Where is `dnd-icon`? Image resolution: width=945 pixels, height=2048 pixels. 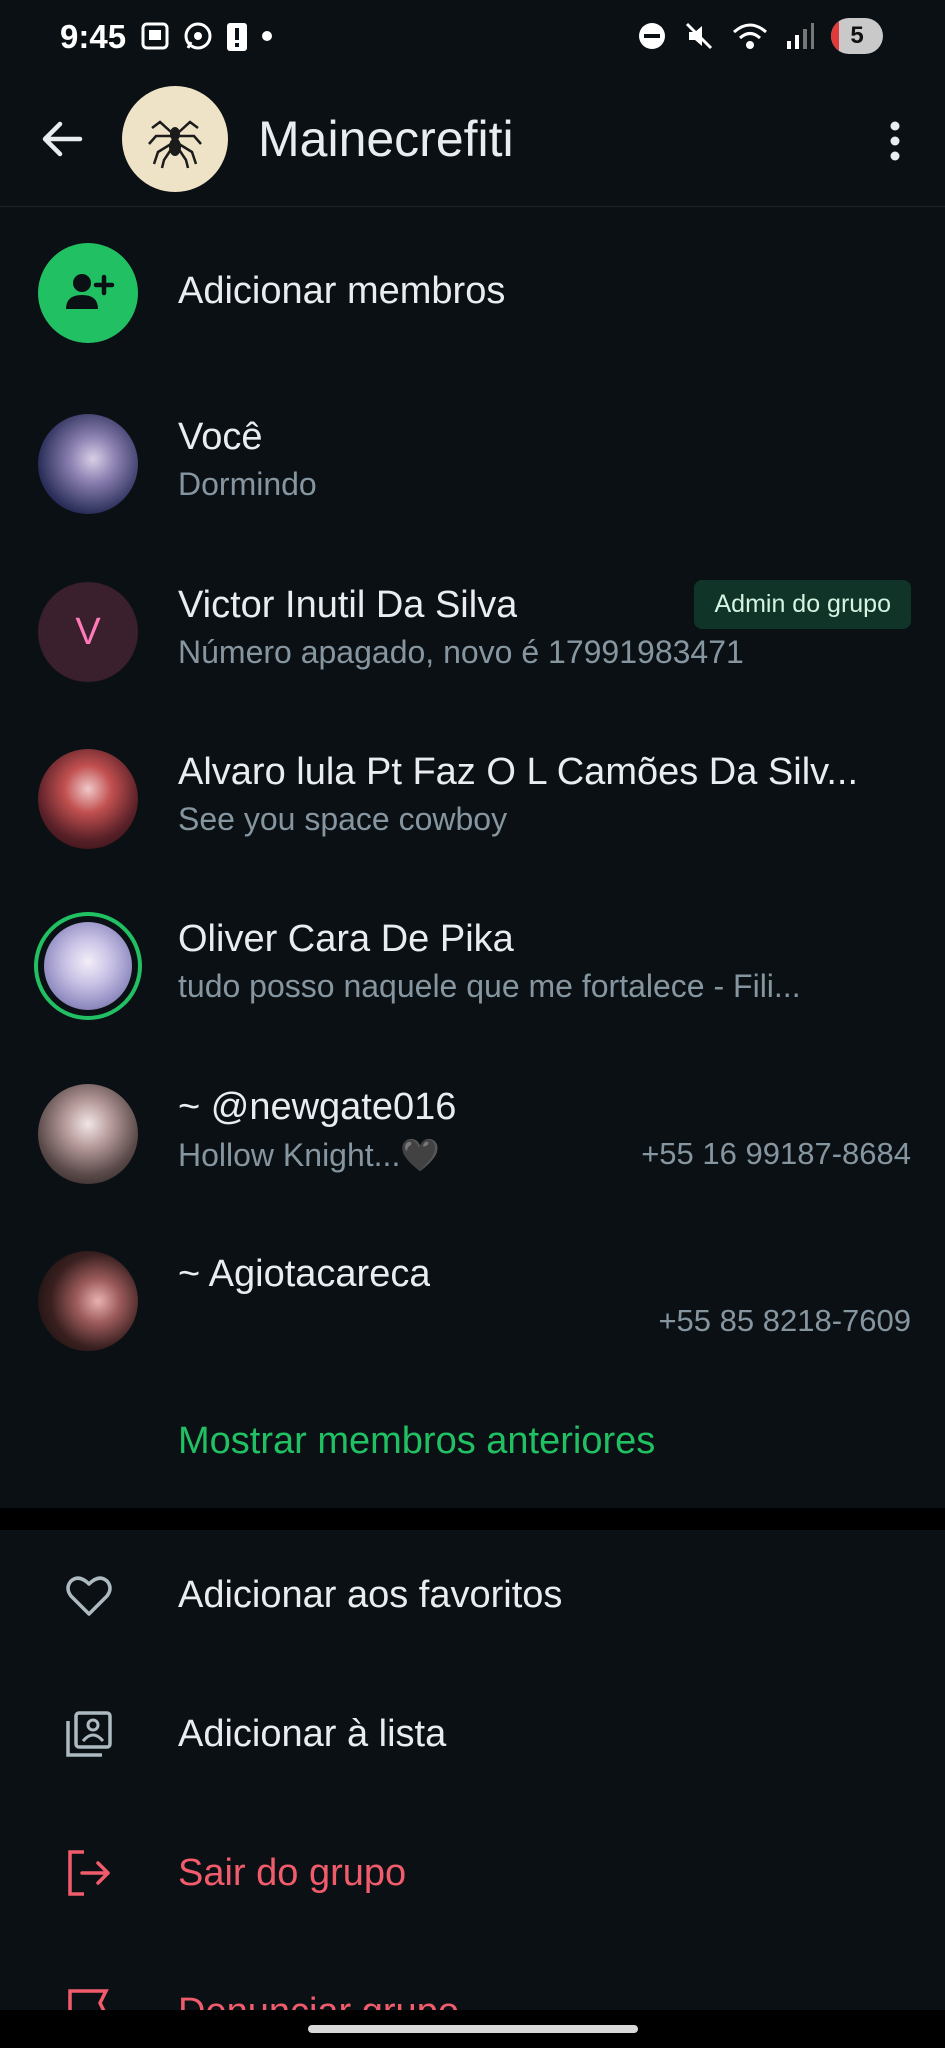 dnd-icon is located at coordinates (652, 36).